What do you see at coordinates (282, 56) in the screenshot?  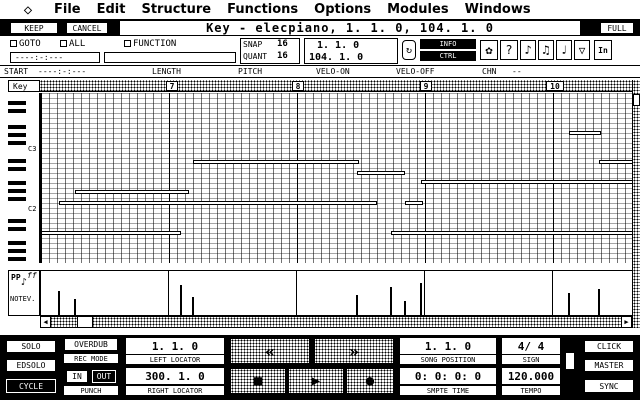 I see `quant-value: 16` at bounding box center [282, 56].